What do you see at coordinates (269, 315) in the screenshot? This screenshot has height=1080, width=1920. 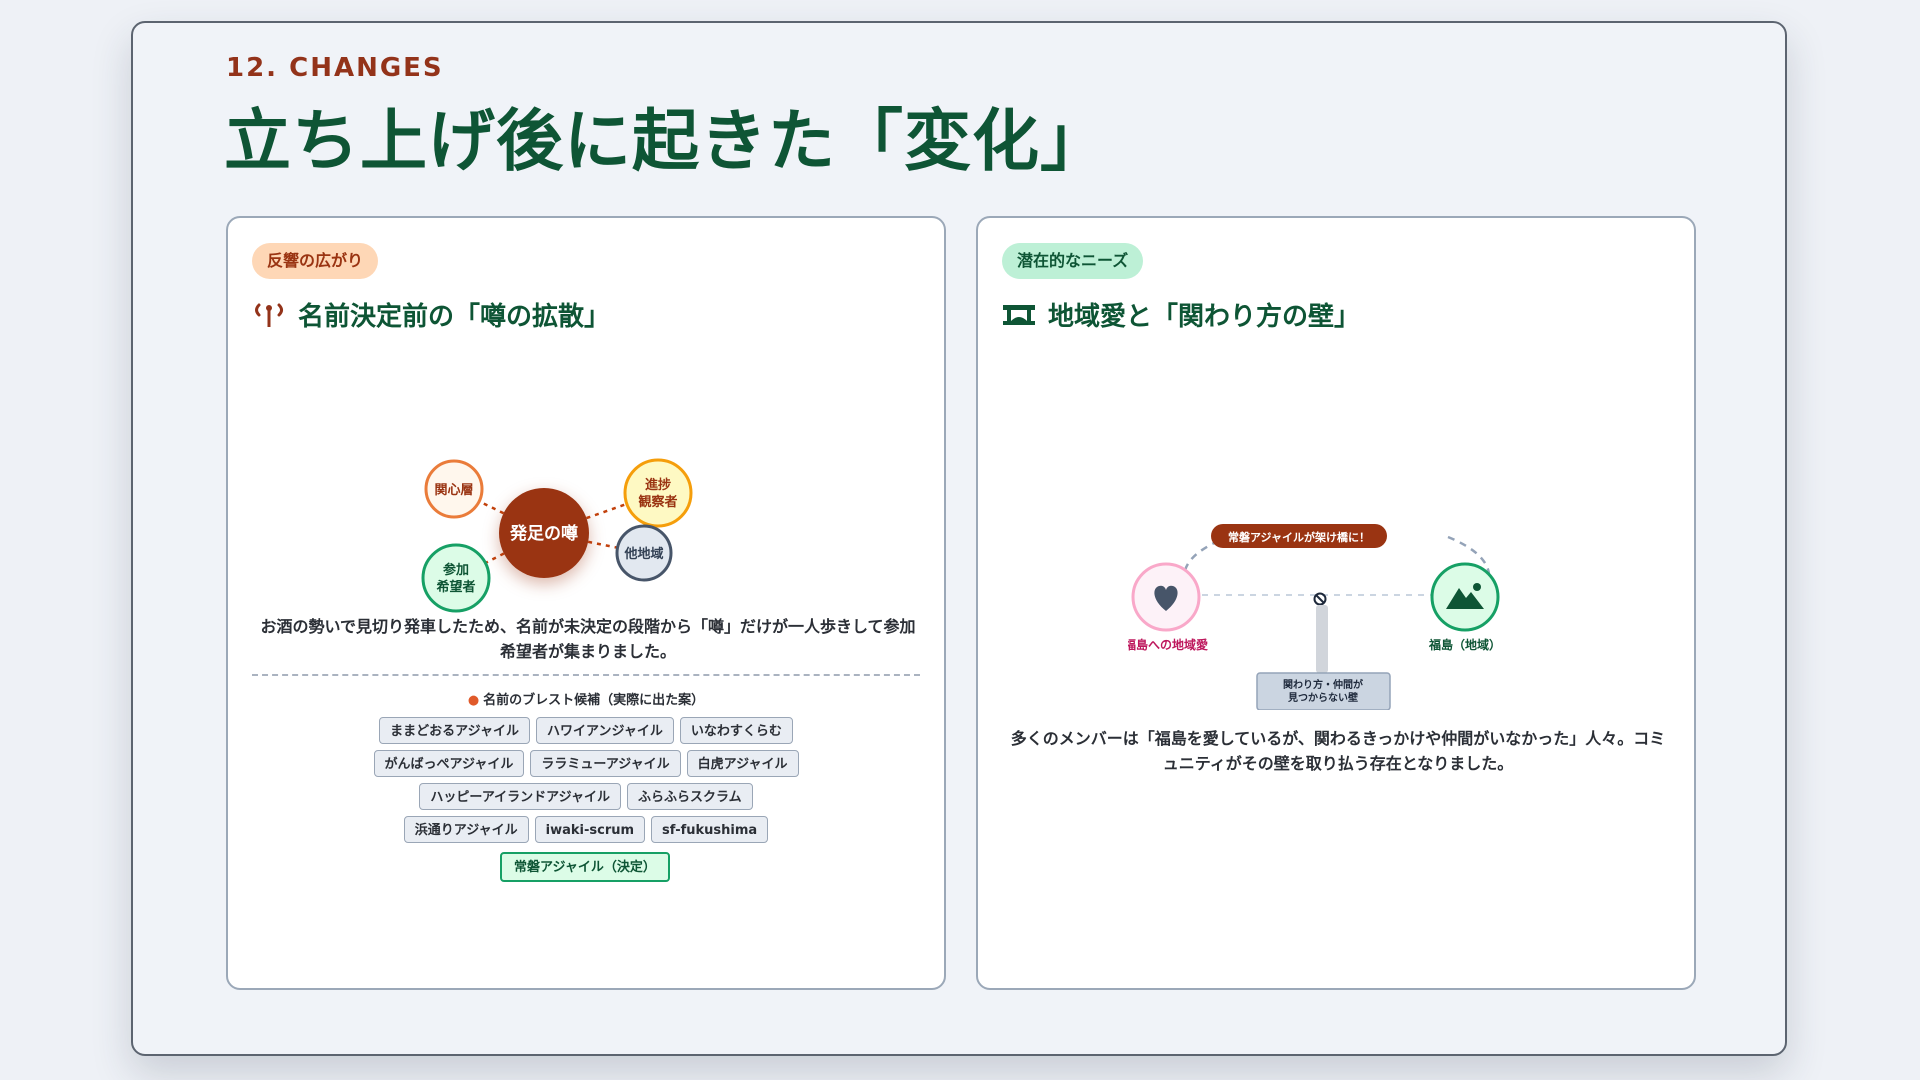 I see `broadcast-icon` at bounding box center [269, 315].